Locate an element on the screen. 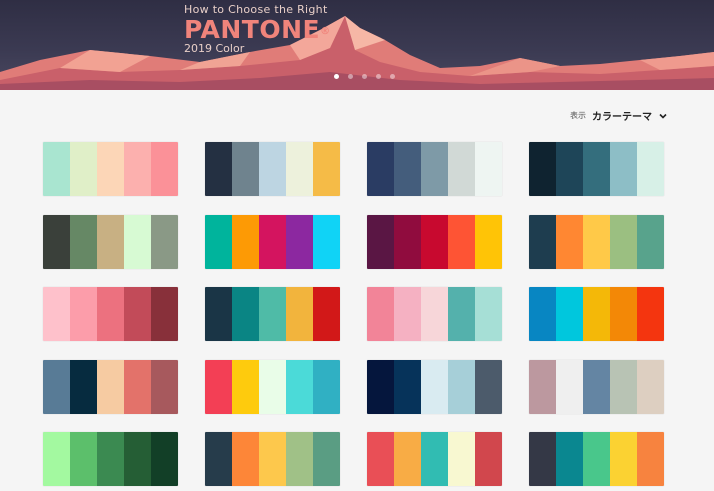  chevron-down-icon is located at coordinates (663, 116).